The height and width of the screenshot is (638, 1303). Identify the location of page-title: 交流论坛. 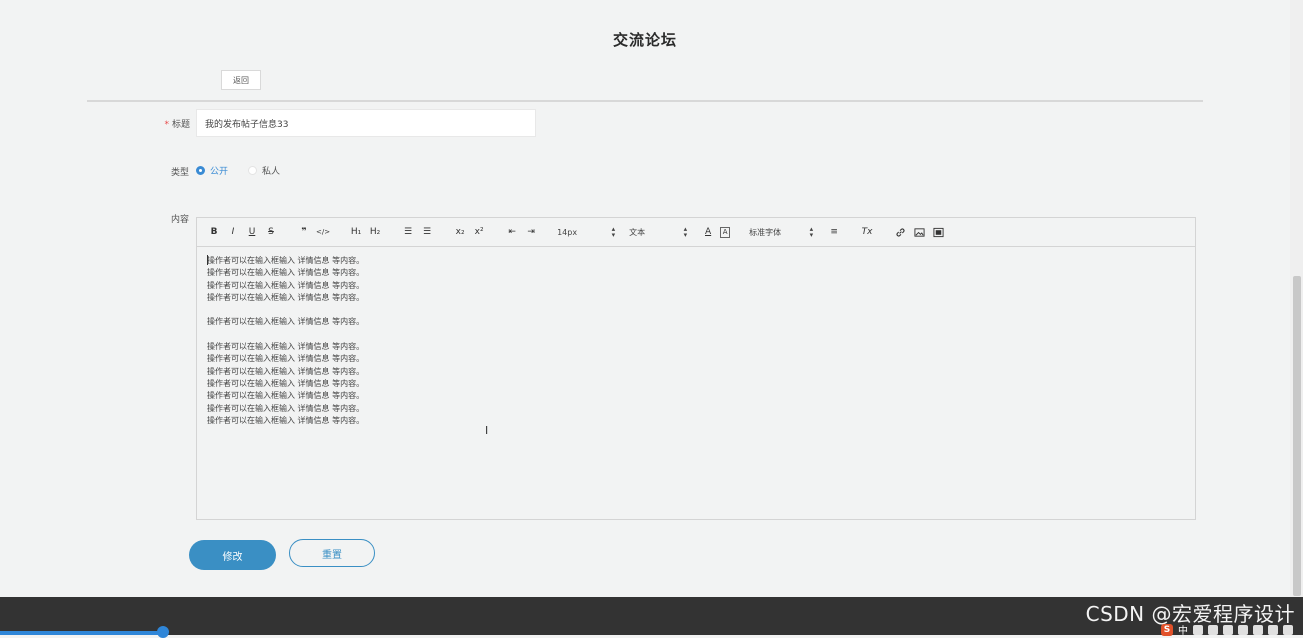
(644, 40).